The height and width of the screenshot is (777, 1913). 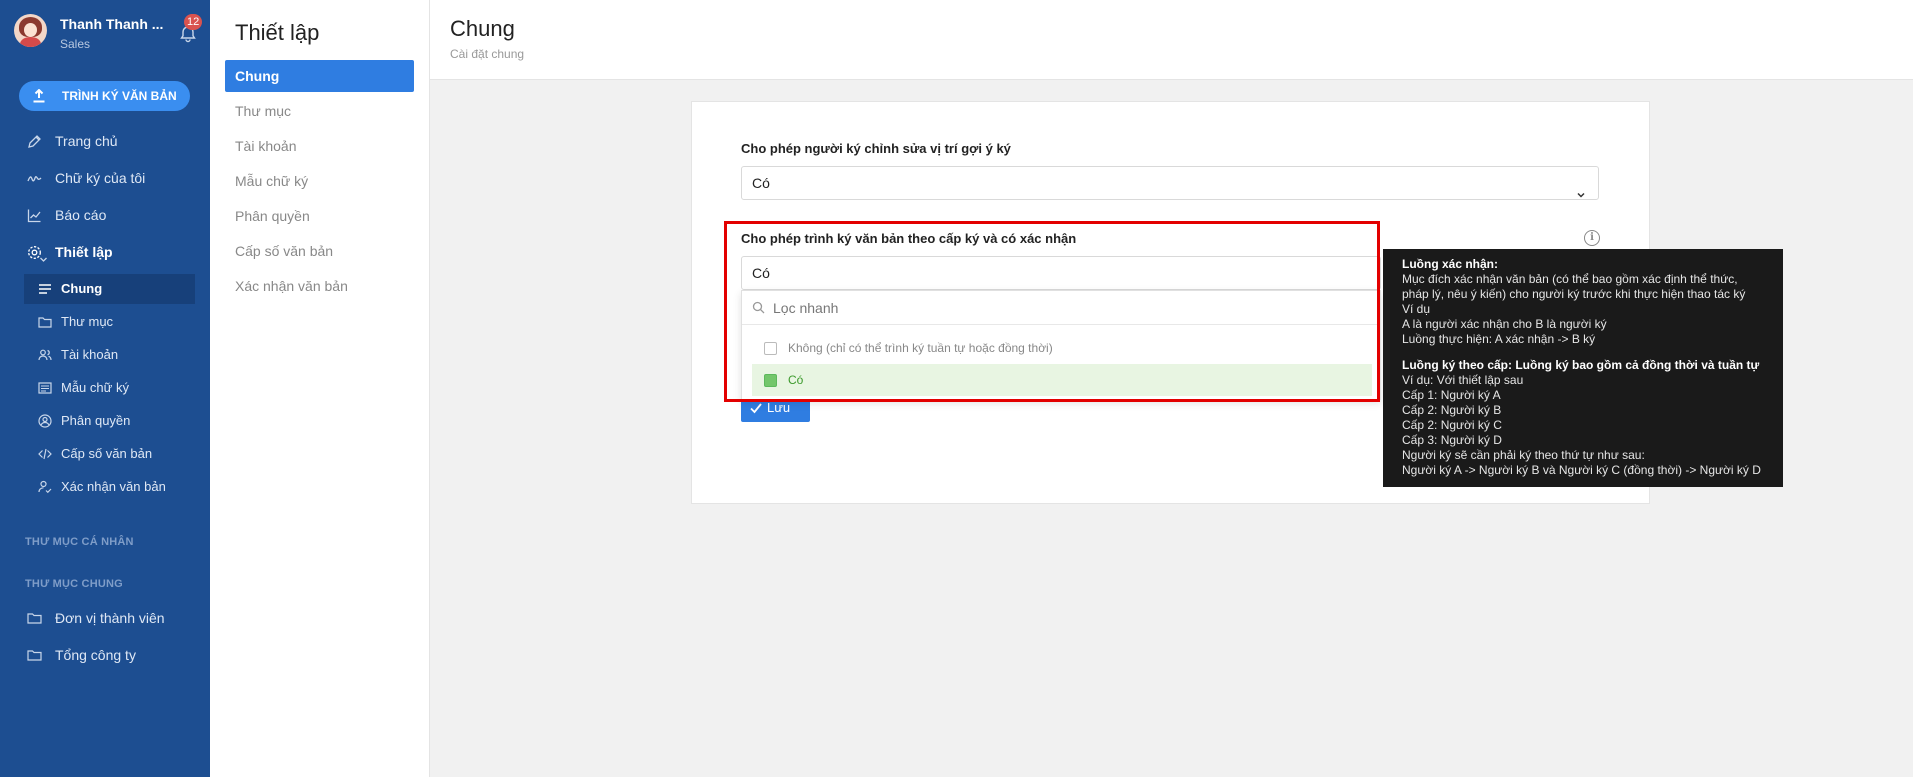 I want to click on select-signing-levels: Có, so click(x=1061, y=273).